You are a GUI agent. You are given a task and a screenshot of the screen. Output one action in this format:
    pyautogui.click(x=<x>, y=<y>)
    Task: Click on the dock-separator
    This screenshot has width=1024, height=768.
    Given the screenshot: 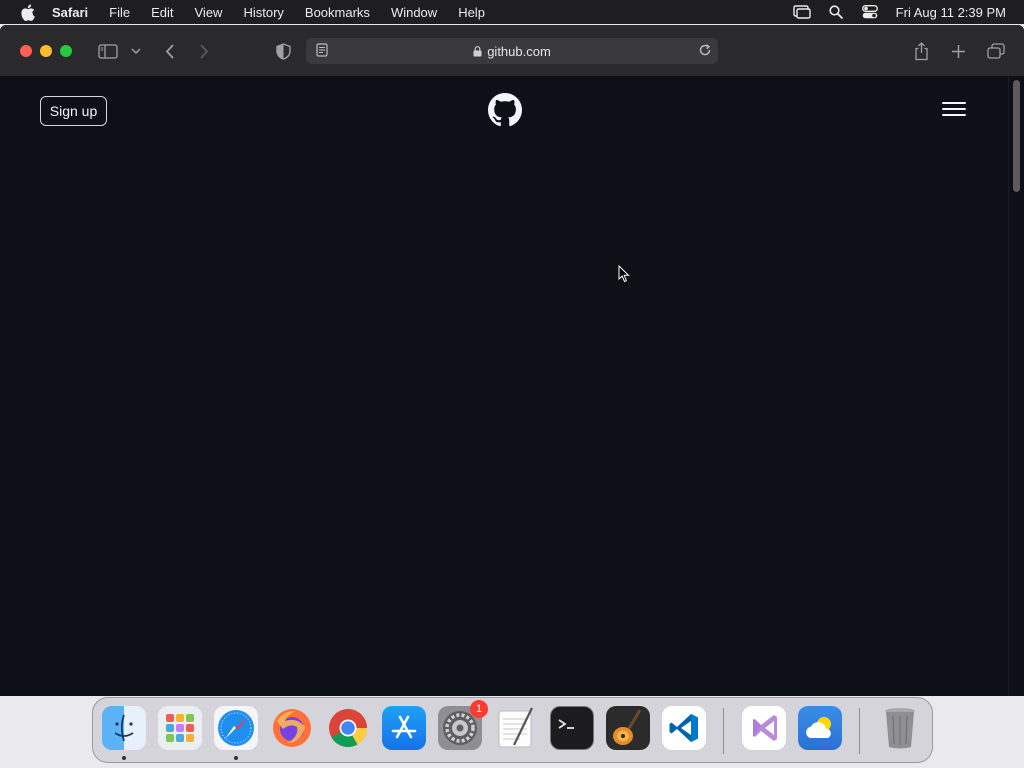 What is the action you would take?
    pyautogui.click(x=723, y=731)
    